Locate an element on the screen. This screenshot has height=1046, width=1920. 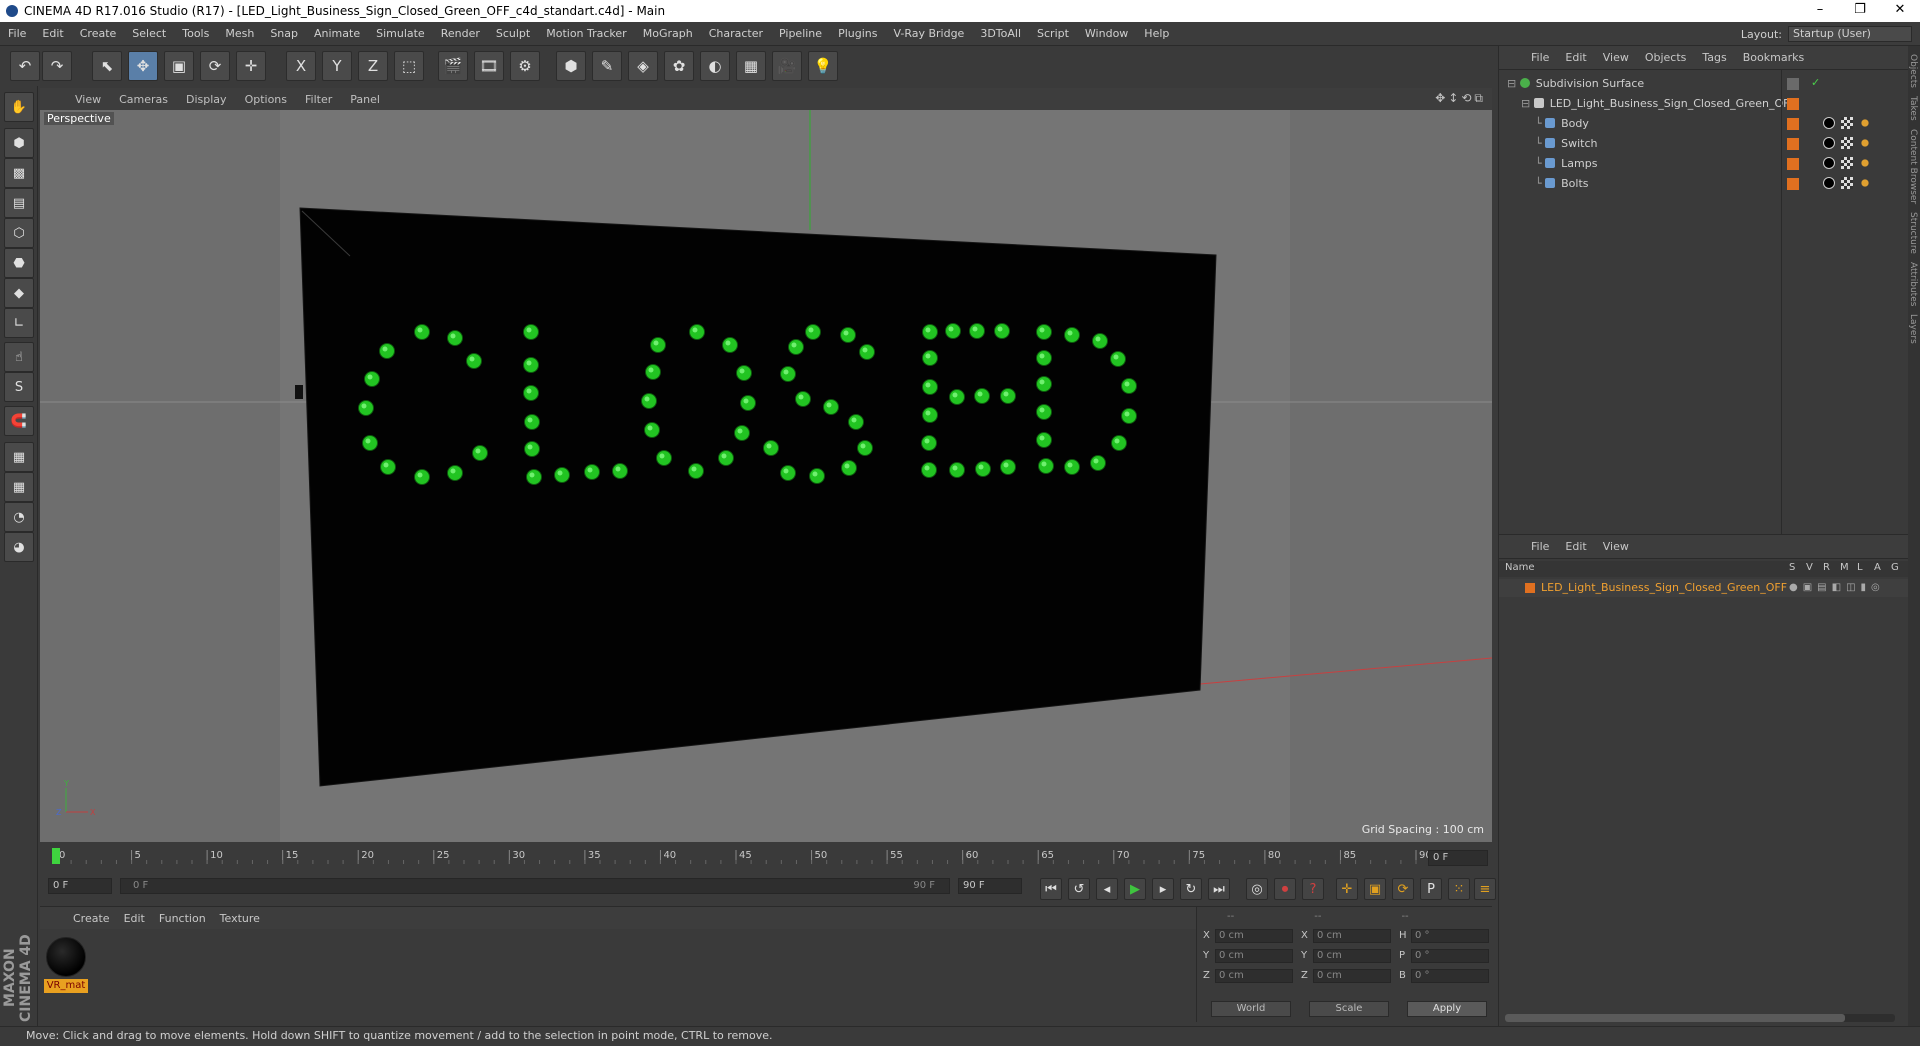
menu-script: Script is located at coordinates (1053, 33).